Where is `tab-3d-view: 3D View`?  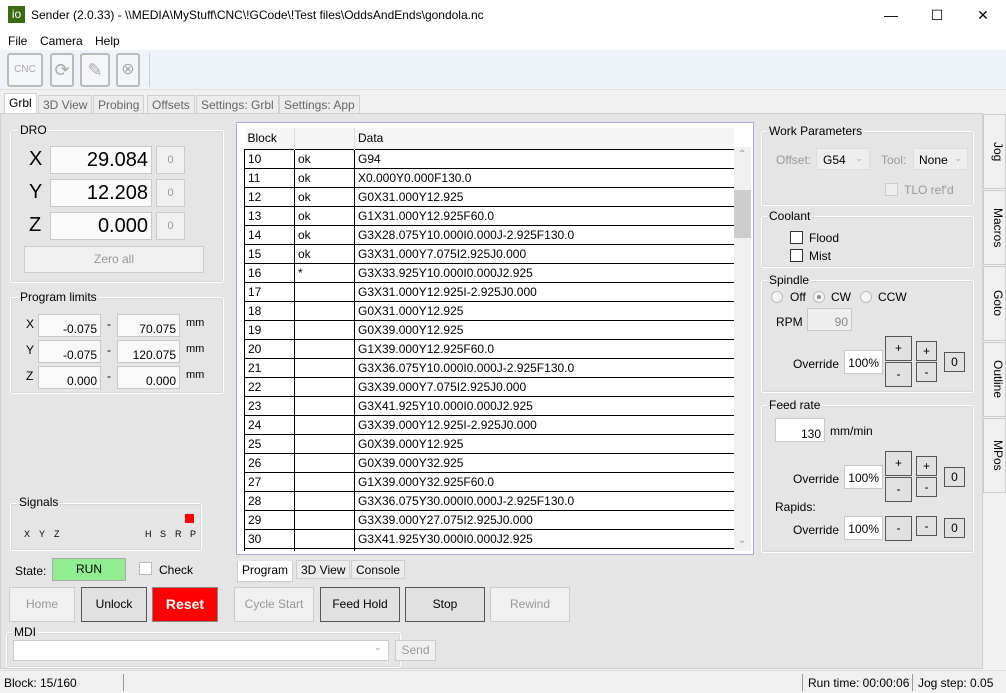
tab-3d-view: 3D View is located at coordinates (65, 104).